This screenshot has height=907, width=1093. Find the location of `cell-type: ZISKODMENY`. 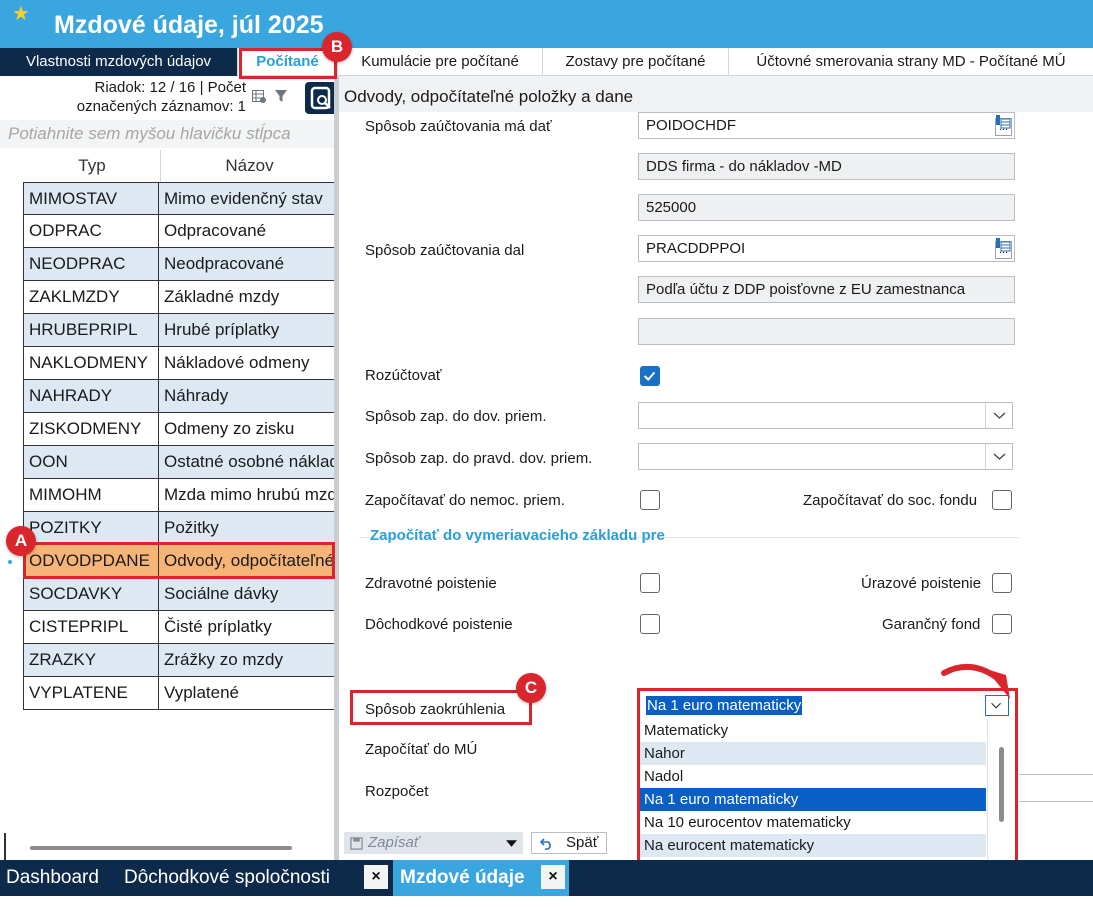

cell-type: ZISKODMENY is located at coordinates (91, 429).